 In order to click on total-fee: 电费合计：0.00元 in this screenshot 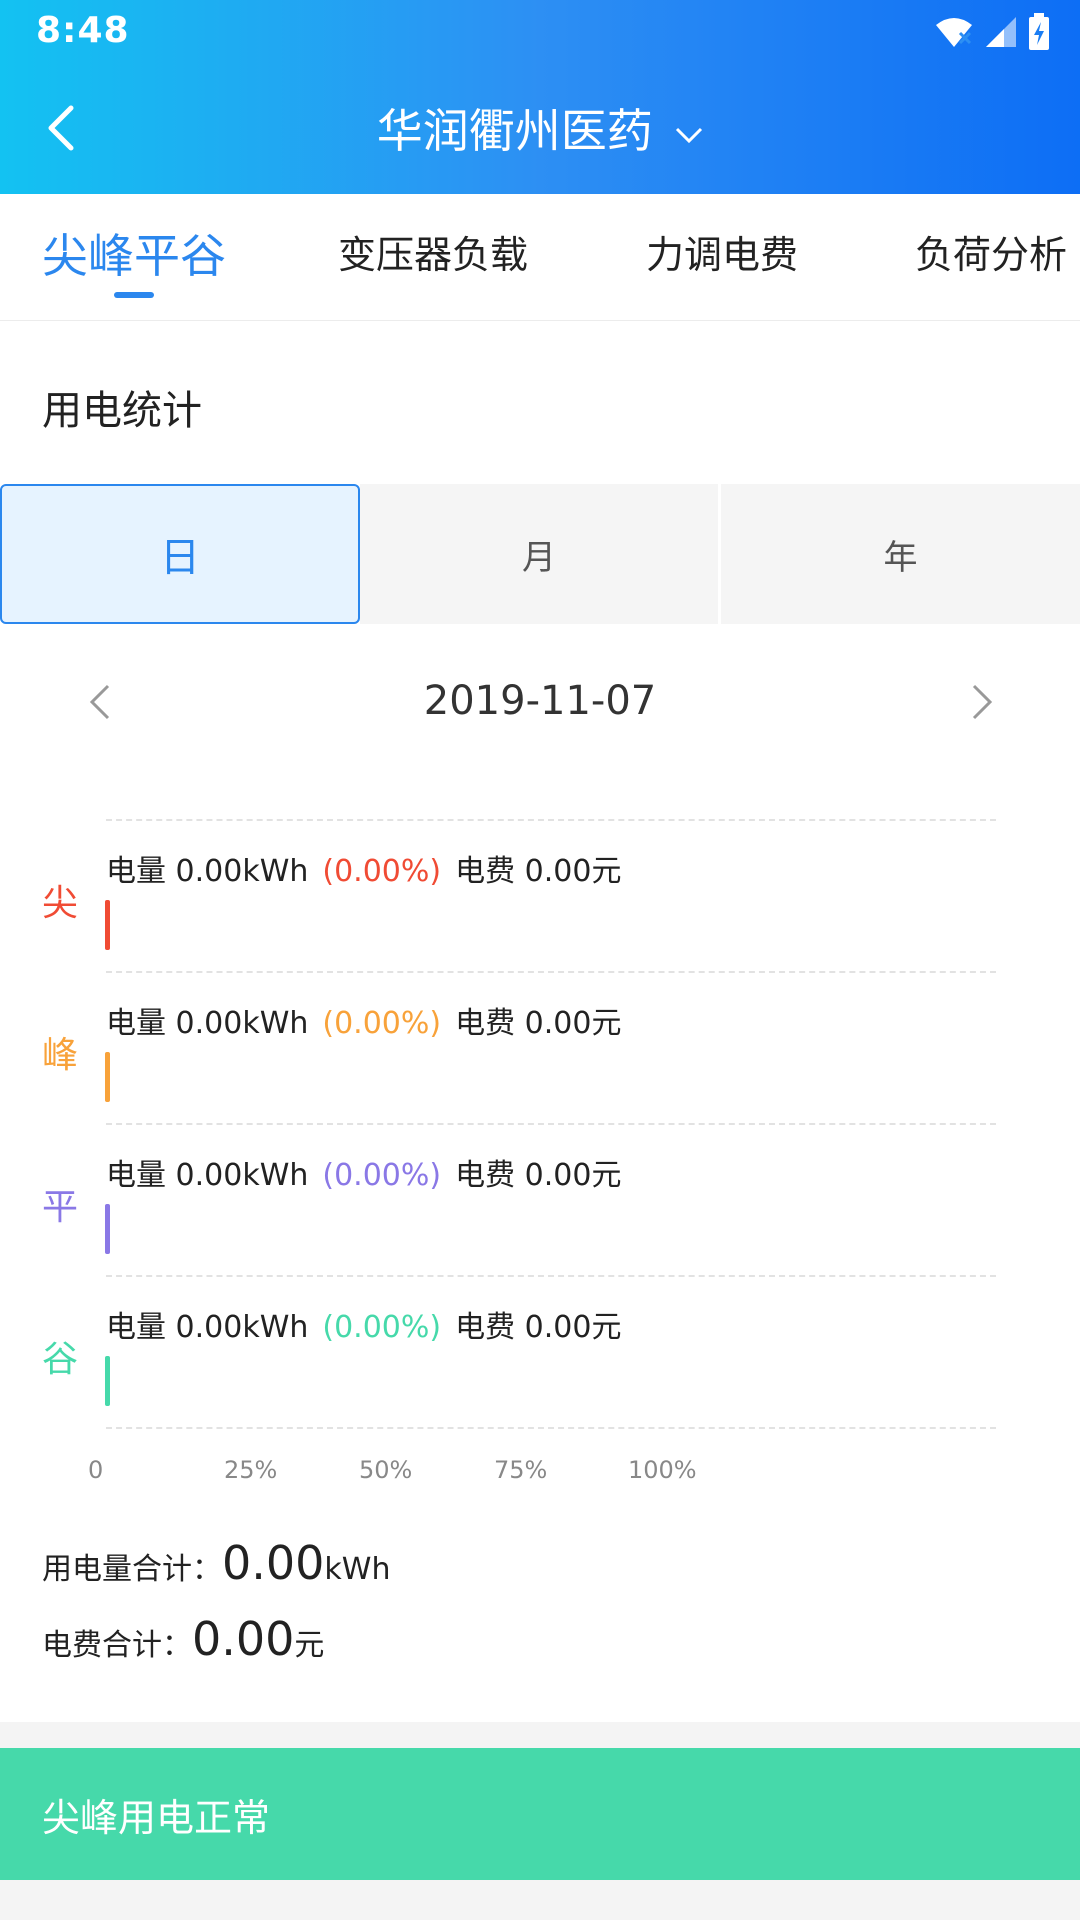, I will do `click(183, 1639)`.